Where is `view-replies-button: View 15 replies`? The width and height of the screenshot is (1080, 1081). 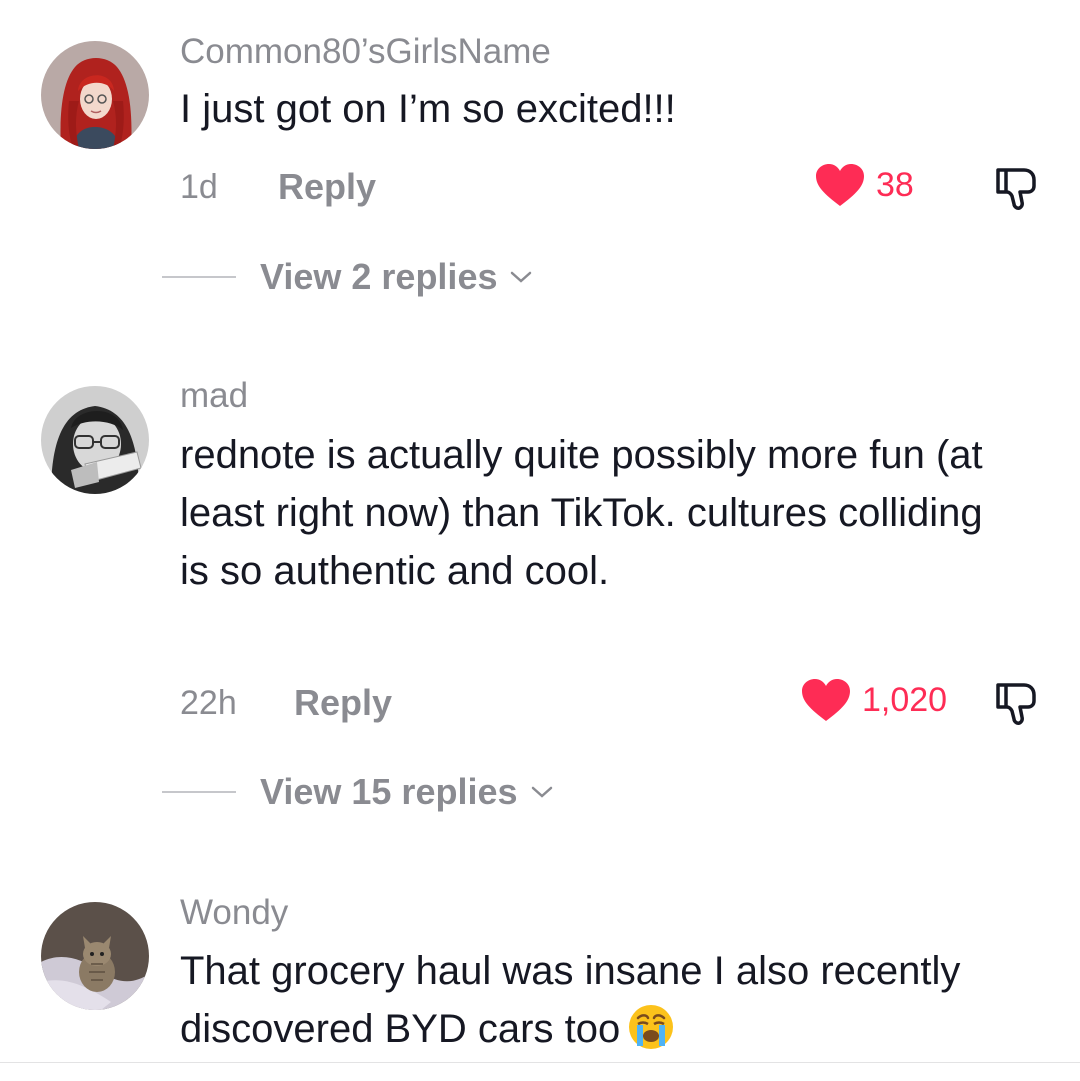 view-replies-button: View 15 replies is located at coordinates (358, 792).